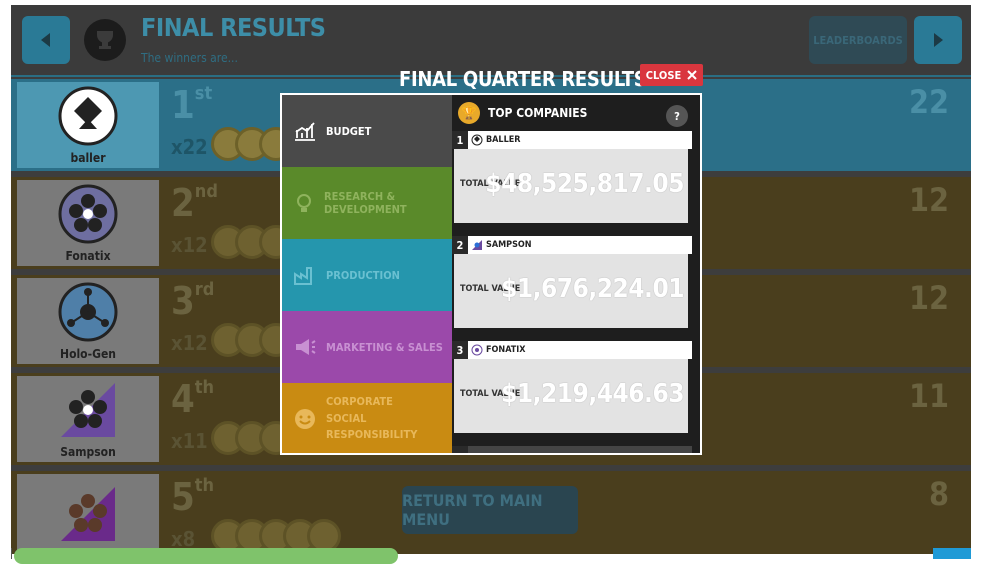  Describe the element at coordinates (677, 116) in the screenshot. I see `help-button: ?` at that location.